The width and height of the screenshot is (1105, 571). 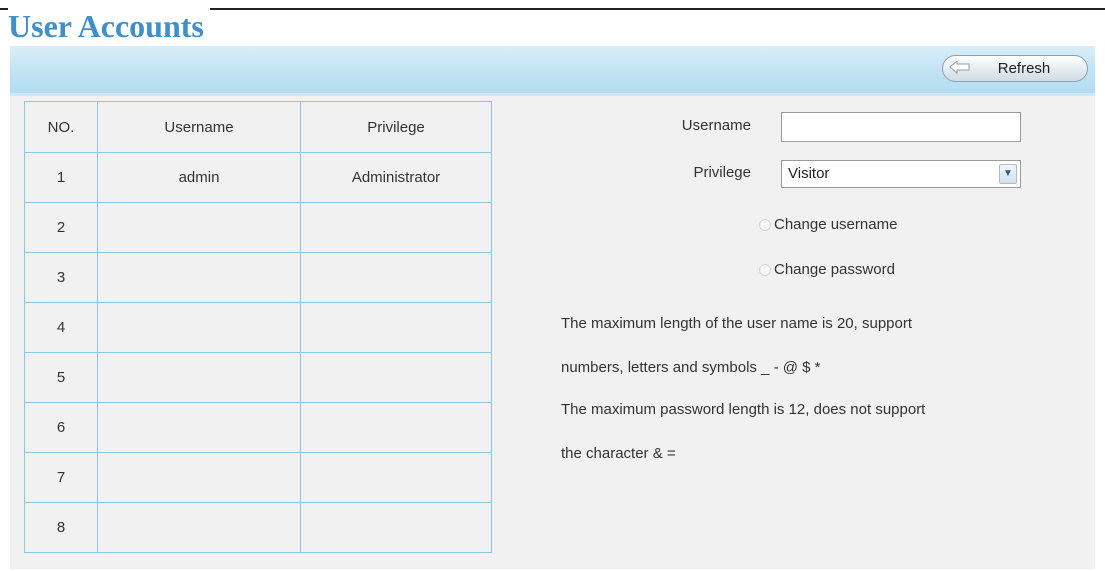 I want to click on table-row: 3, so click(x=258, y=277).